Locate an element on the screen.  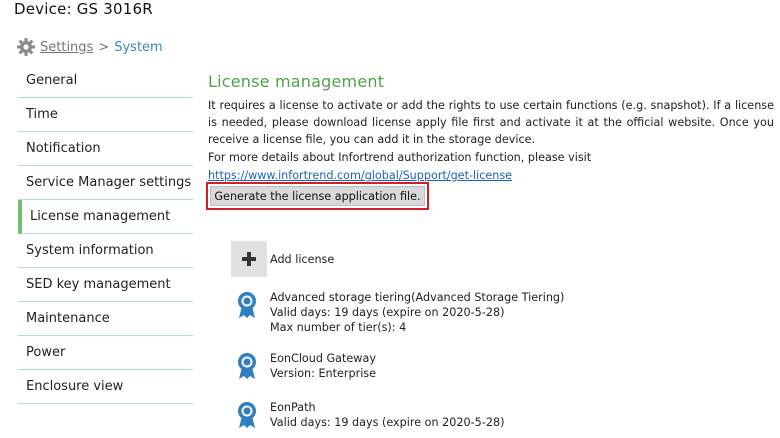
add-license-label: Add license is located at coordinates (302, 259).